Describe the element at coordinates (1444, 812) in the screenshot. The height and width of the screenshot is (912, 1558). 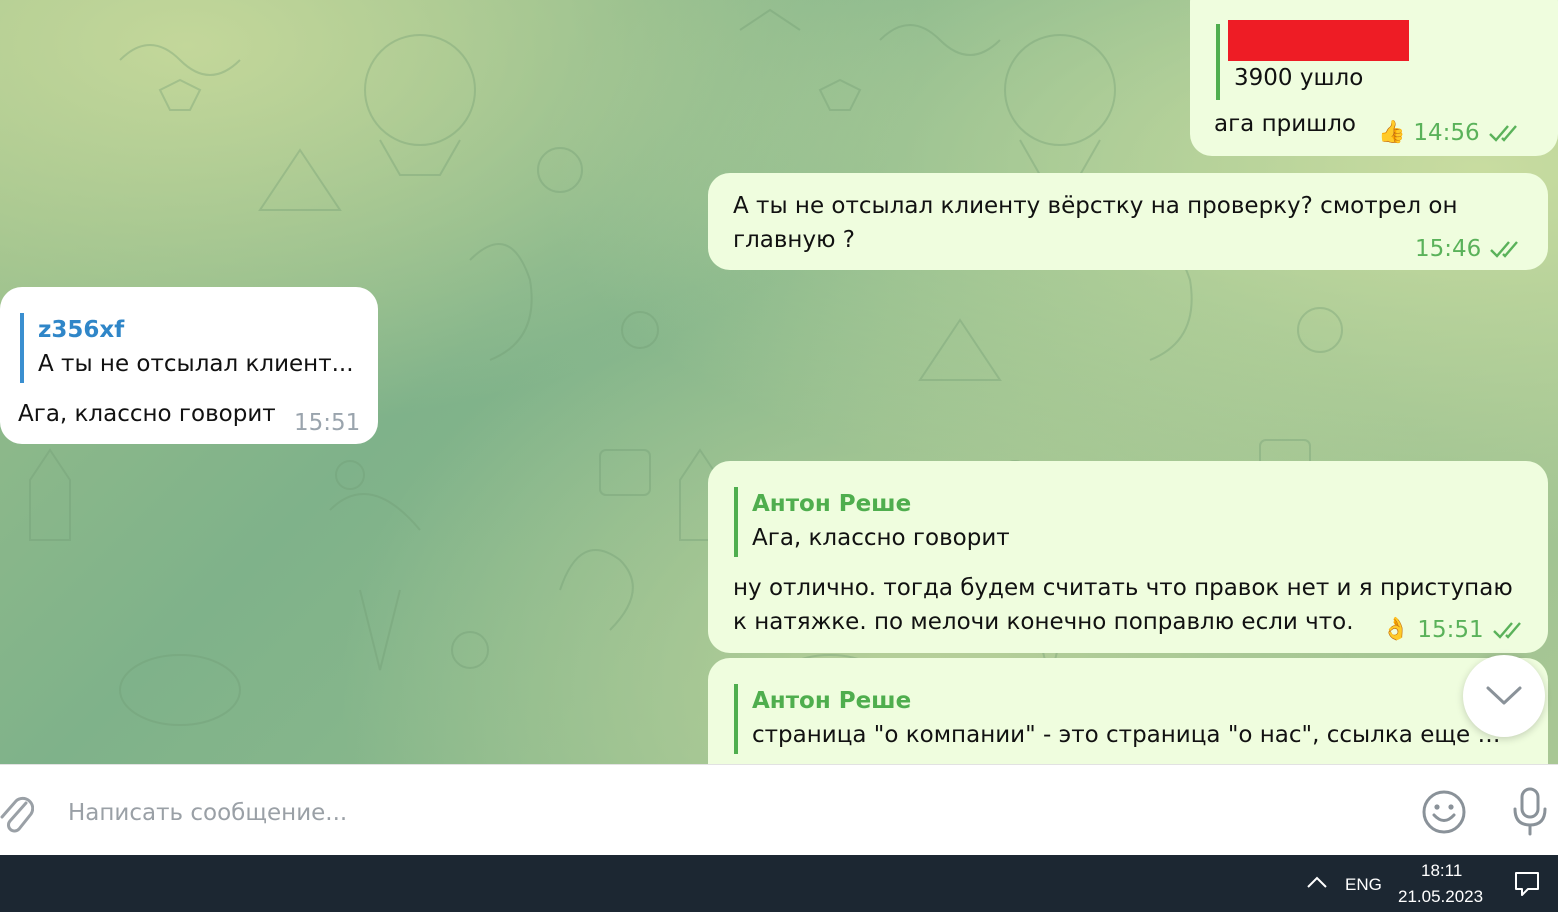
I see `smiley-icon` at that location.